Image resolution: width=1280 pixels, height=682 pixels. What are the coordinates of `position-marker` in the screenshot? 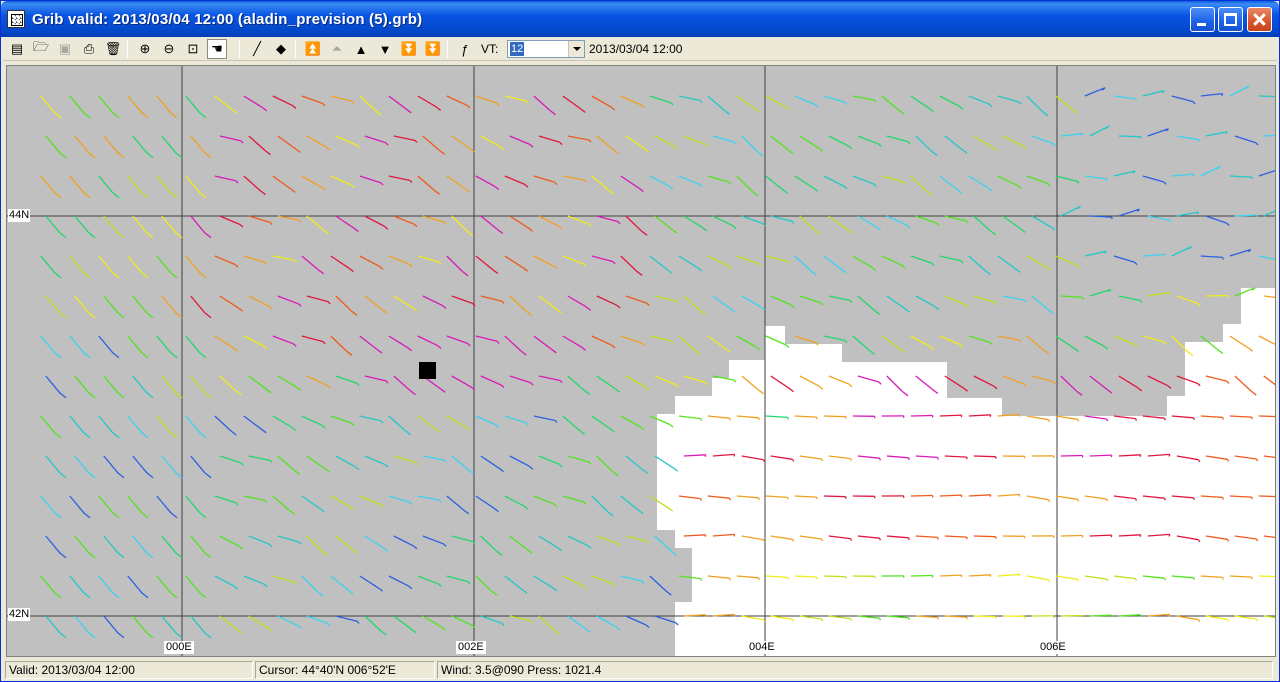 It's located at (427, 370).